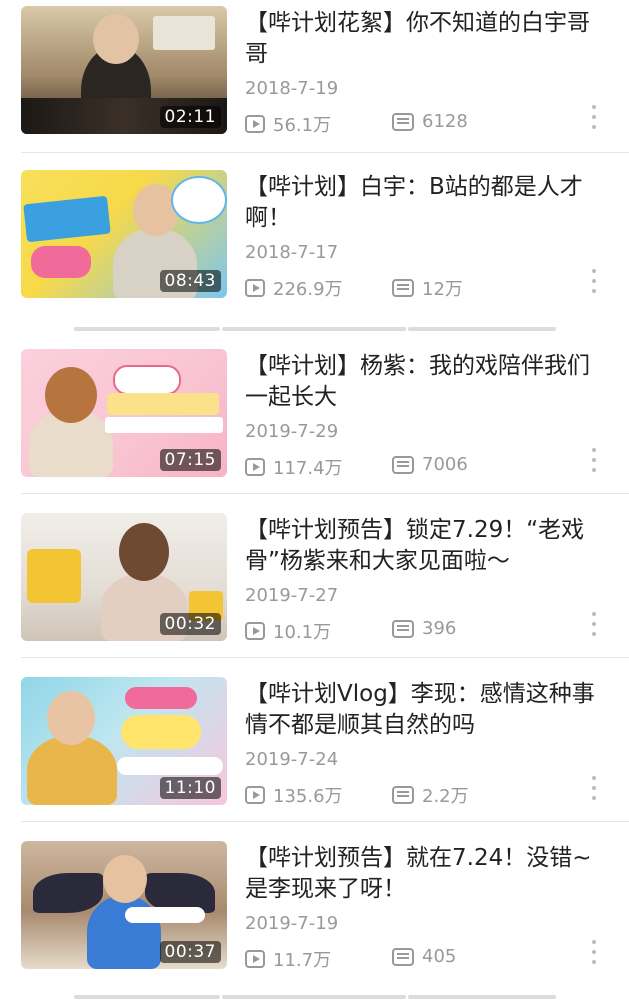 Image resolution: width=629 pixels, height=1000 pixels. What do you see at coordinates (124, 234) in the screenshot?
I see `video-thumbnail: 08:43` at bounding box center [124, 234].